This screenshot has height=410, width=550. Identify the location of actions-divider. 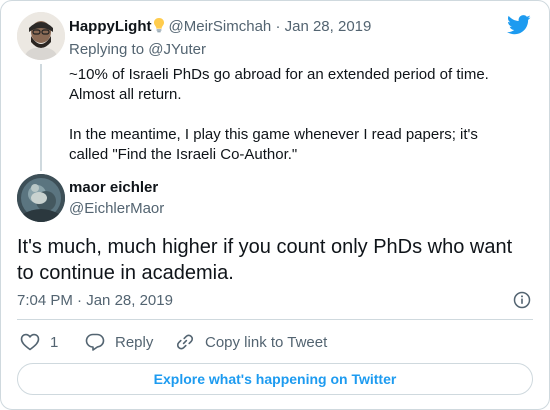
(275, 319).